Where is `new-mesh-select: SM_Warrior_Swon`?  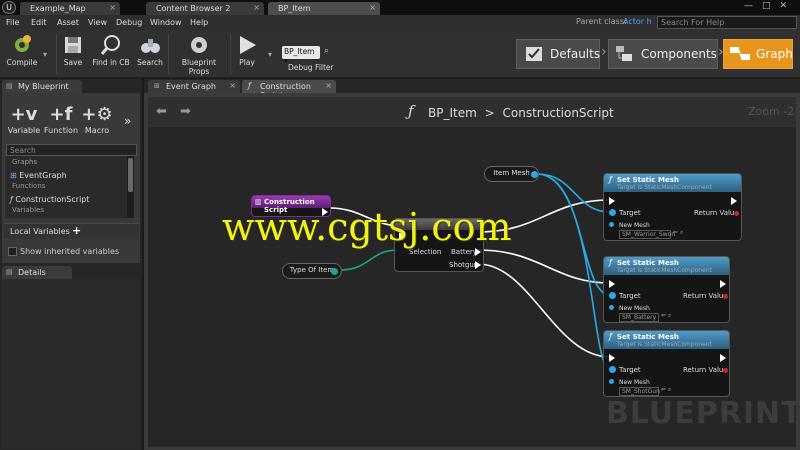
new-mesh-select: SM_Warrior_Swon is located at coordinates (647, 234).